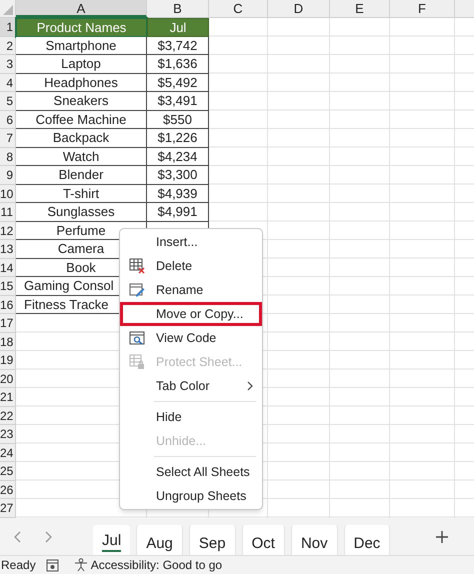 The image size is (474, 574). I want to click on table-cell: $5,492, so click(178, 82).